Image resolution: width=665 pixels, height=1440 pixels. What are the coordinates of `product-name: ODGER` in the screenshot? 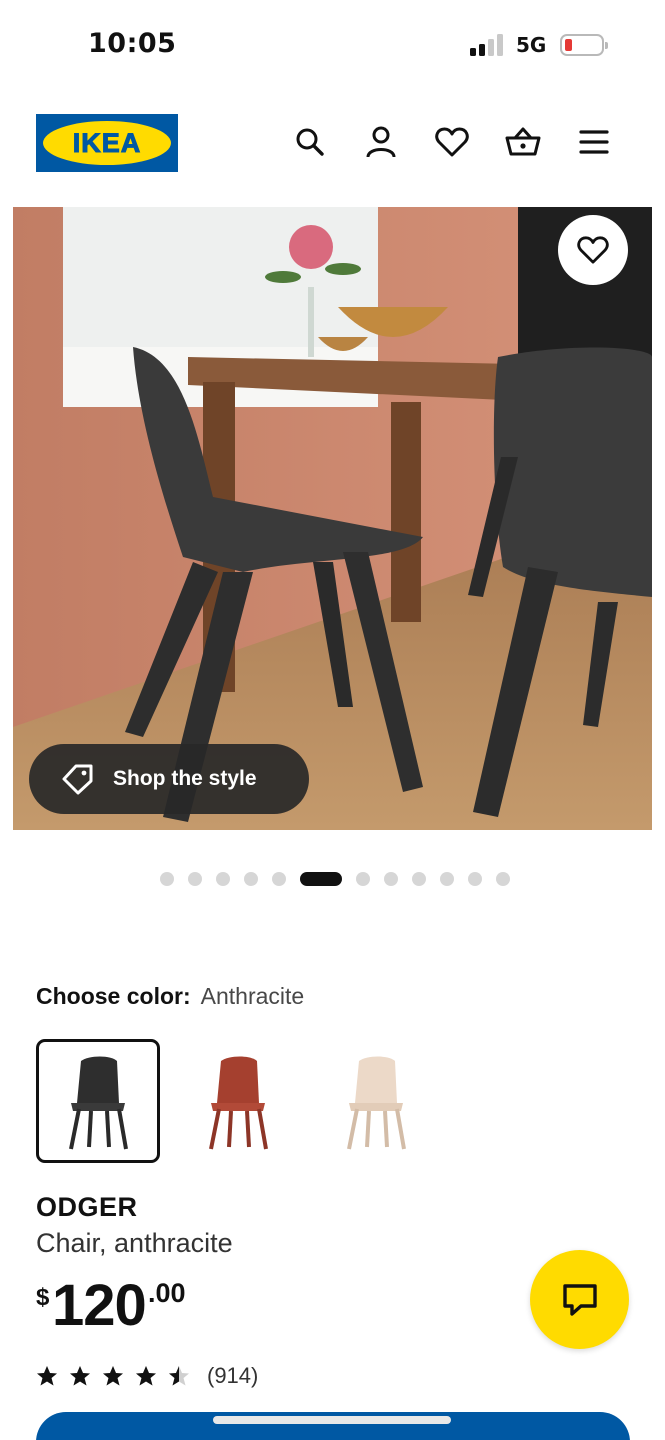 It's located at (87, 1207).